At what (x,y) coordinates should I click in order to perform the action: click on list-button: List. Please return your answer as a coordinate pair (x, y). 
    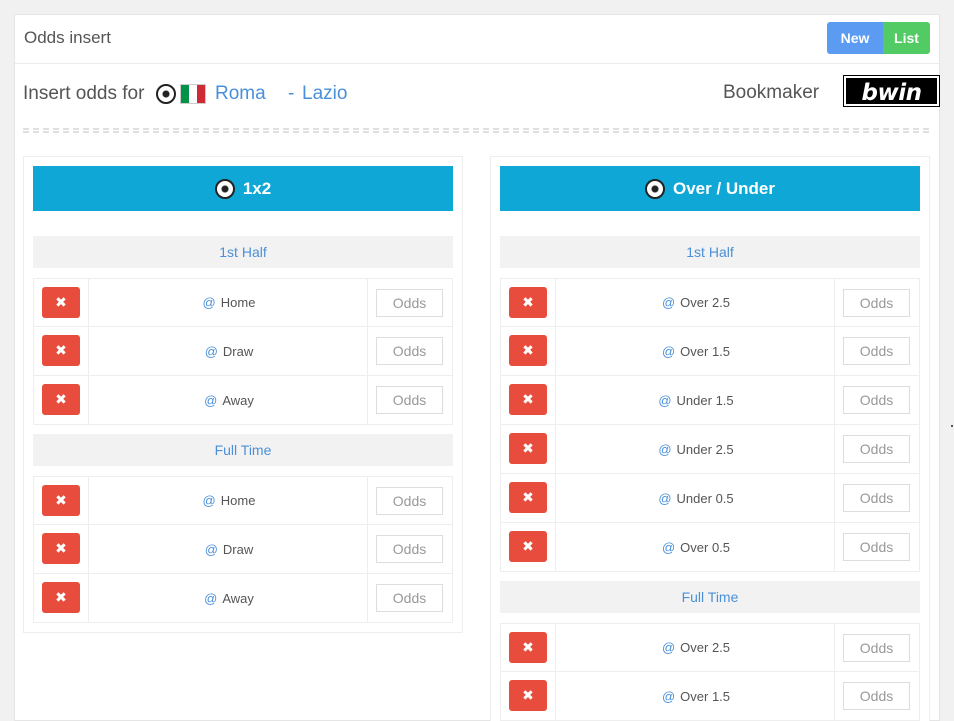
    Looking at the image, I should click on (906, 38).